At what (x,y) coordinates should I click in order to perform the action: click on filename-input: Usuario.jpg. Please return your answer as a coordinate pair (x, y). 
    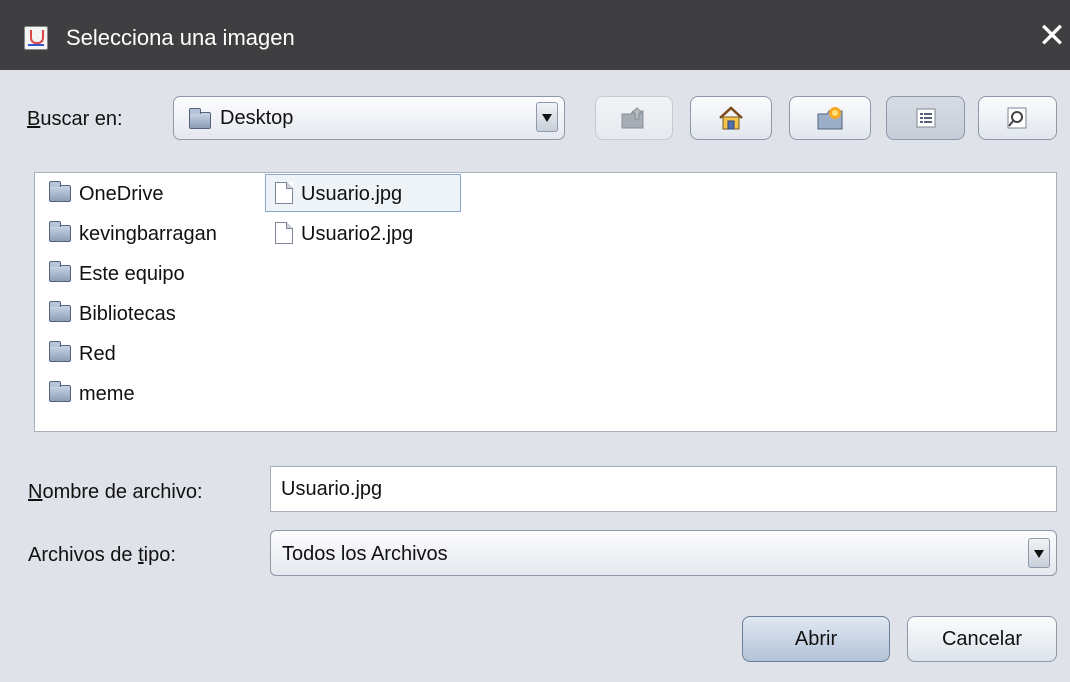
    Looking at the image, I should click on (663, 489).